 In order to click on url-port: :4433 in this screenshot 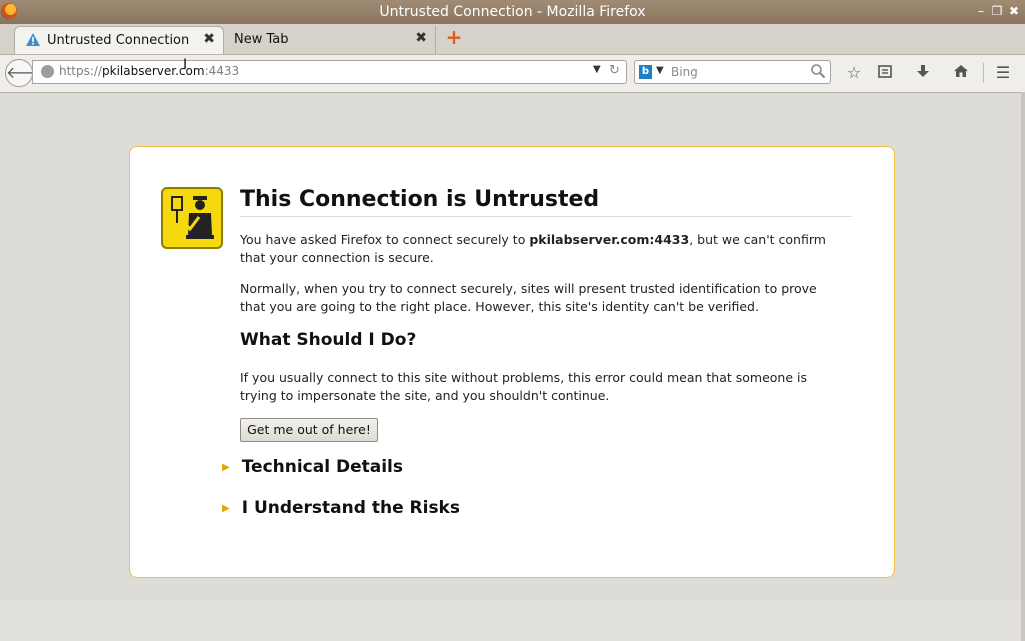, I will do `click(222, 71)`.